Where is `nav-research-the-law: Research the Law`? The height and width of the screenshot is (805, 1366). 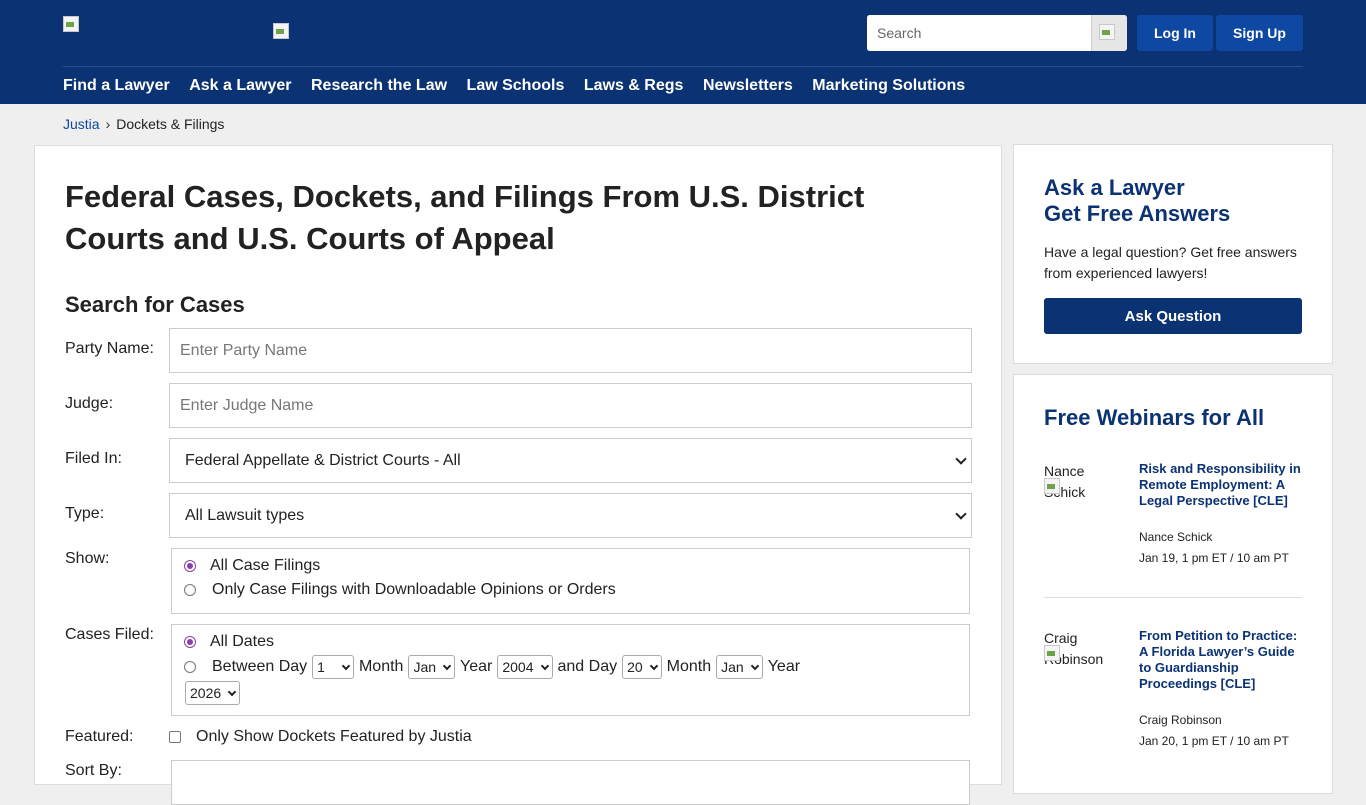 nav-research-the-law: Research the Law is located at coordinates (379, 86).